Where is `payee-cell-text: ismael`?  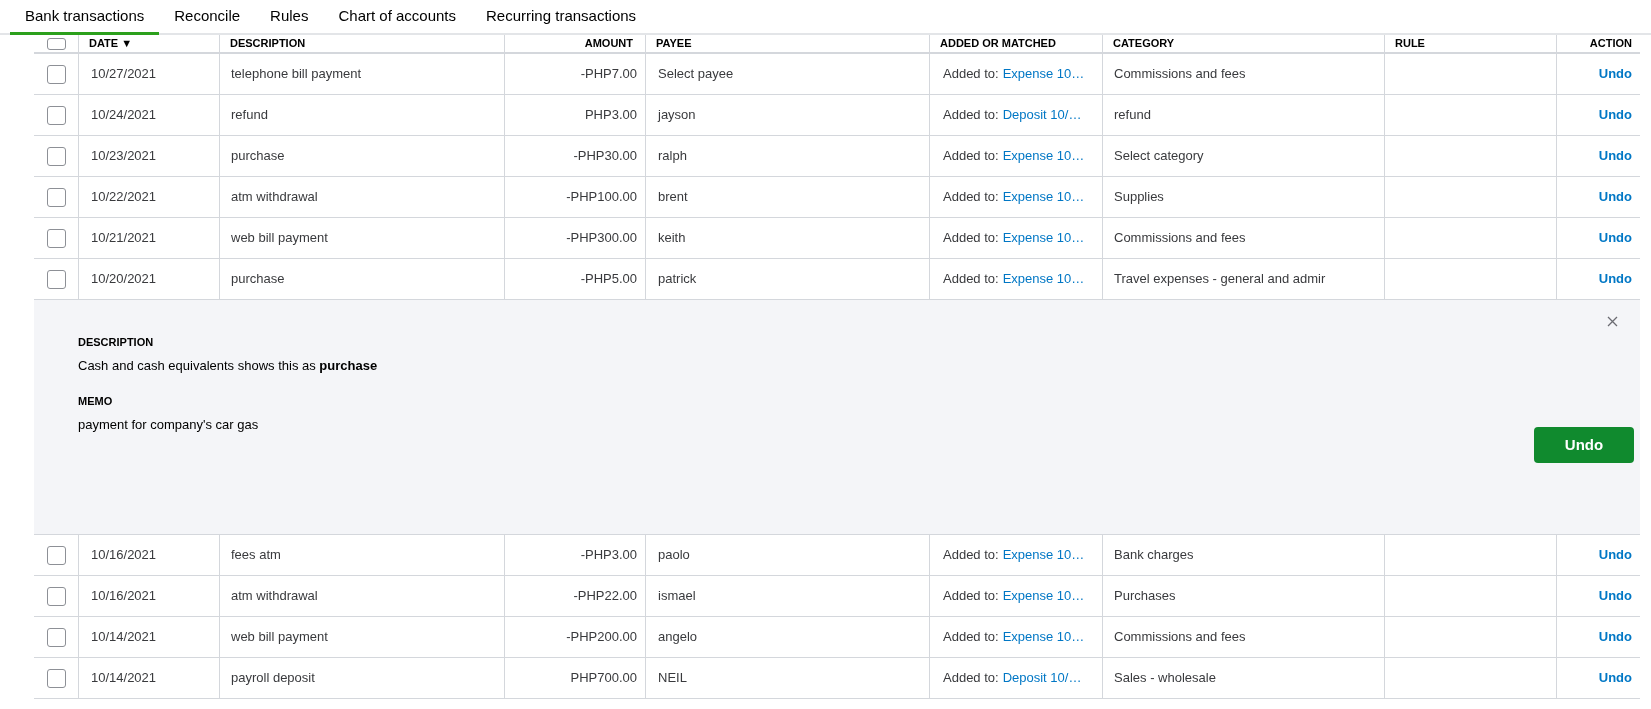 payee-cell-text: ismael is located at coordinates (677, 596).